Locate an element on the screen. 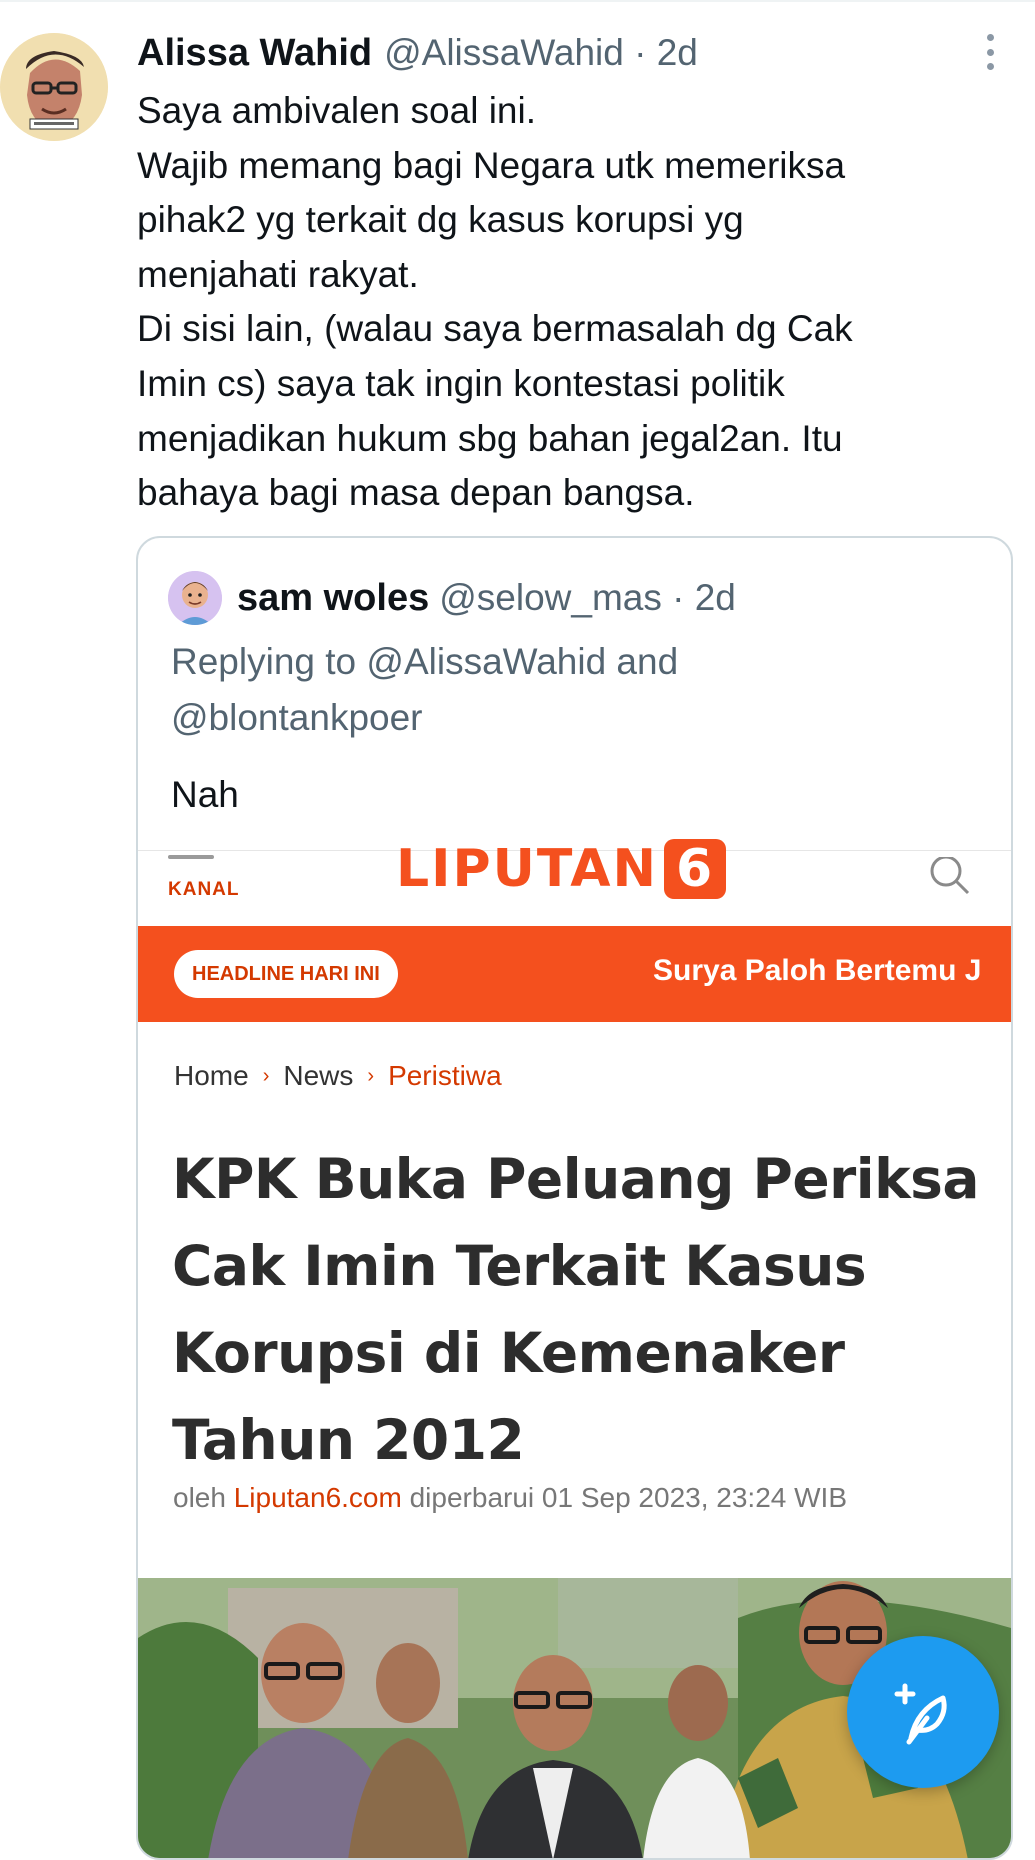 Image resolution: width=1035 pixels, height=1860 pixels. hamburger-menu-icon is located at coordinates (191, 862).